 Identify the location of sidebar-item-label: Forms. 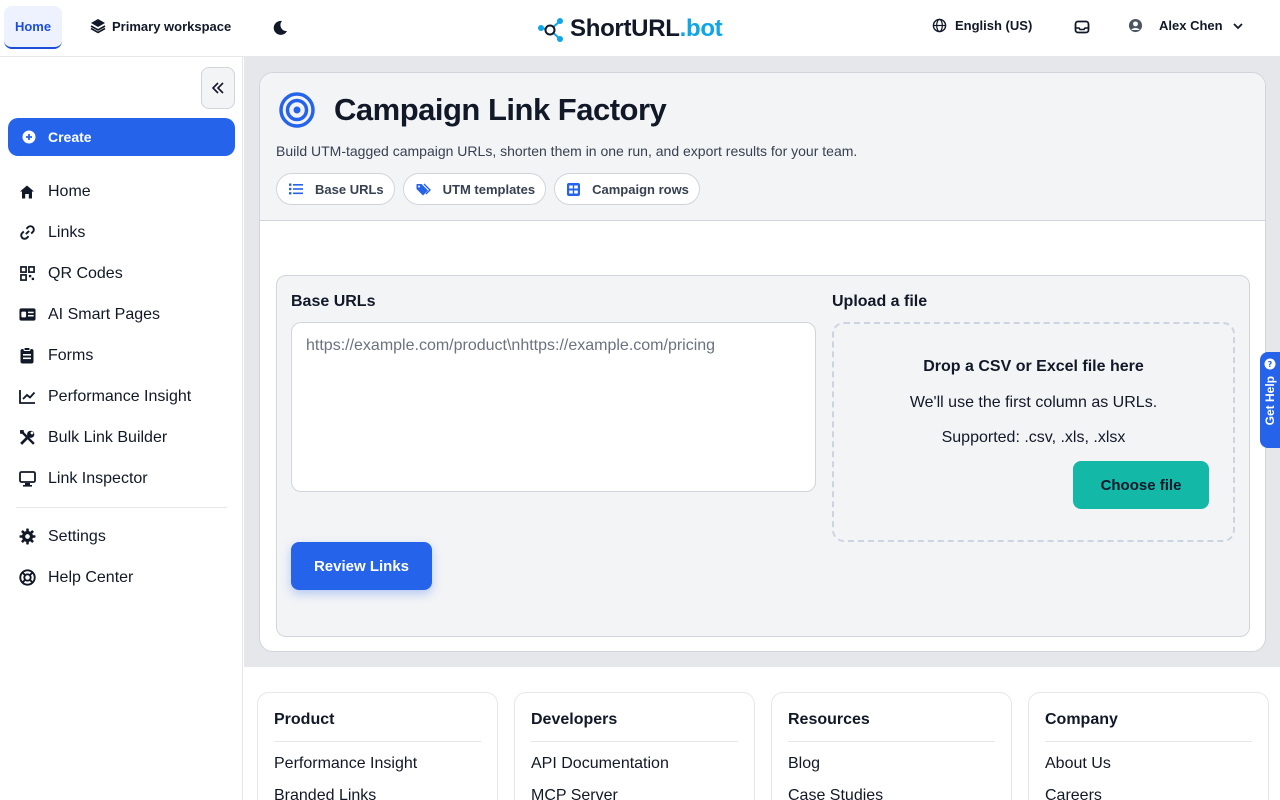
(71, 355).